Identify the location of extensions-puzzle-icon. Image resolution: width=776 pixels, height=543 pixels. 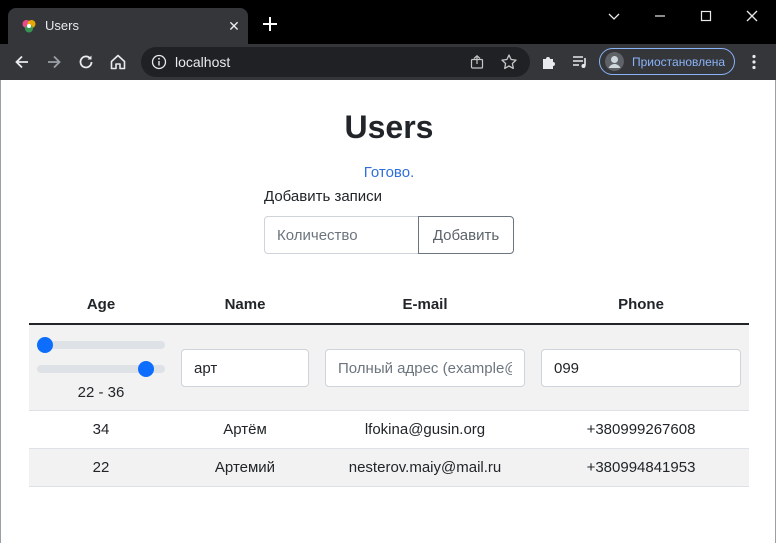
(549, 62).